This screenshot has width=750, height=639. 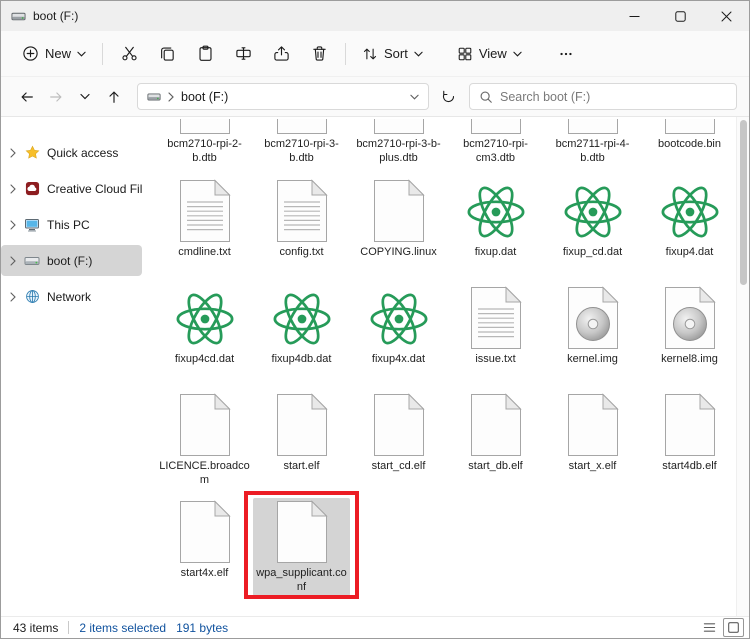 What do you see at coordinates (204, 142) in the screenshot?
I see `file-item: bcm2710-rpi-2-b.dtb` at bounding box center [204, 142].